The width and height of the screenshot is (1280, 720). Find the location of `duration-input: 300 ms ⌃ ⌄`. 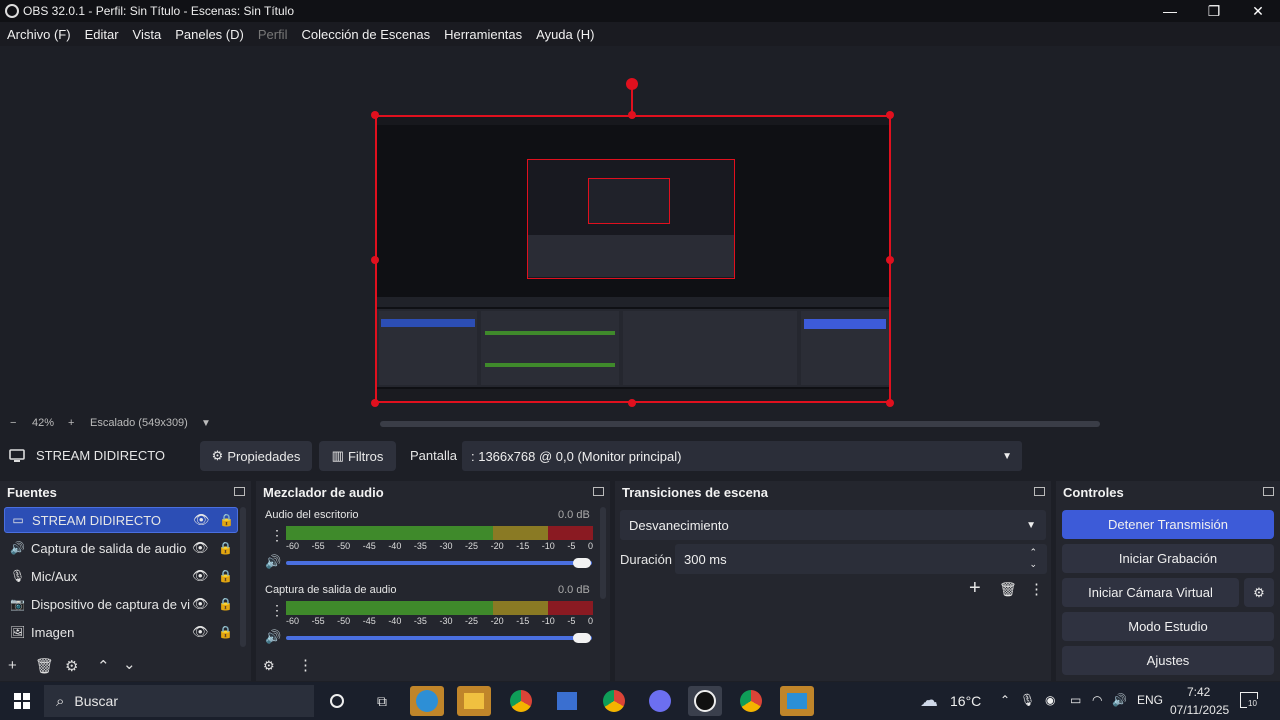

duration-input: 300 ms ⌃ ⌄ is located at coordinates (861, 559).